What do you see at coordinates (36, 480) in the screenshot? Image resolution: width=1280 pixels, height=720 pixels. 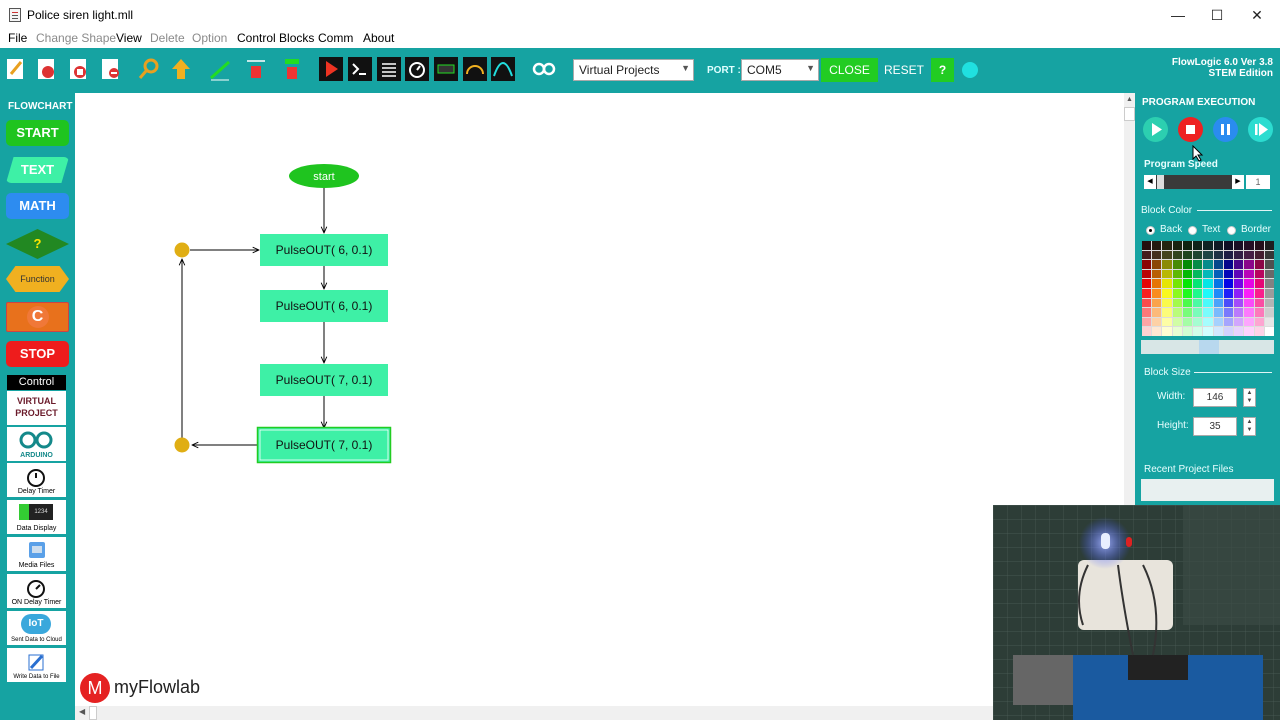 I see `delay-timer-tool: Delay Timer` at bounding box center [36, 480].